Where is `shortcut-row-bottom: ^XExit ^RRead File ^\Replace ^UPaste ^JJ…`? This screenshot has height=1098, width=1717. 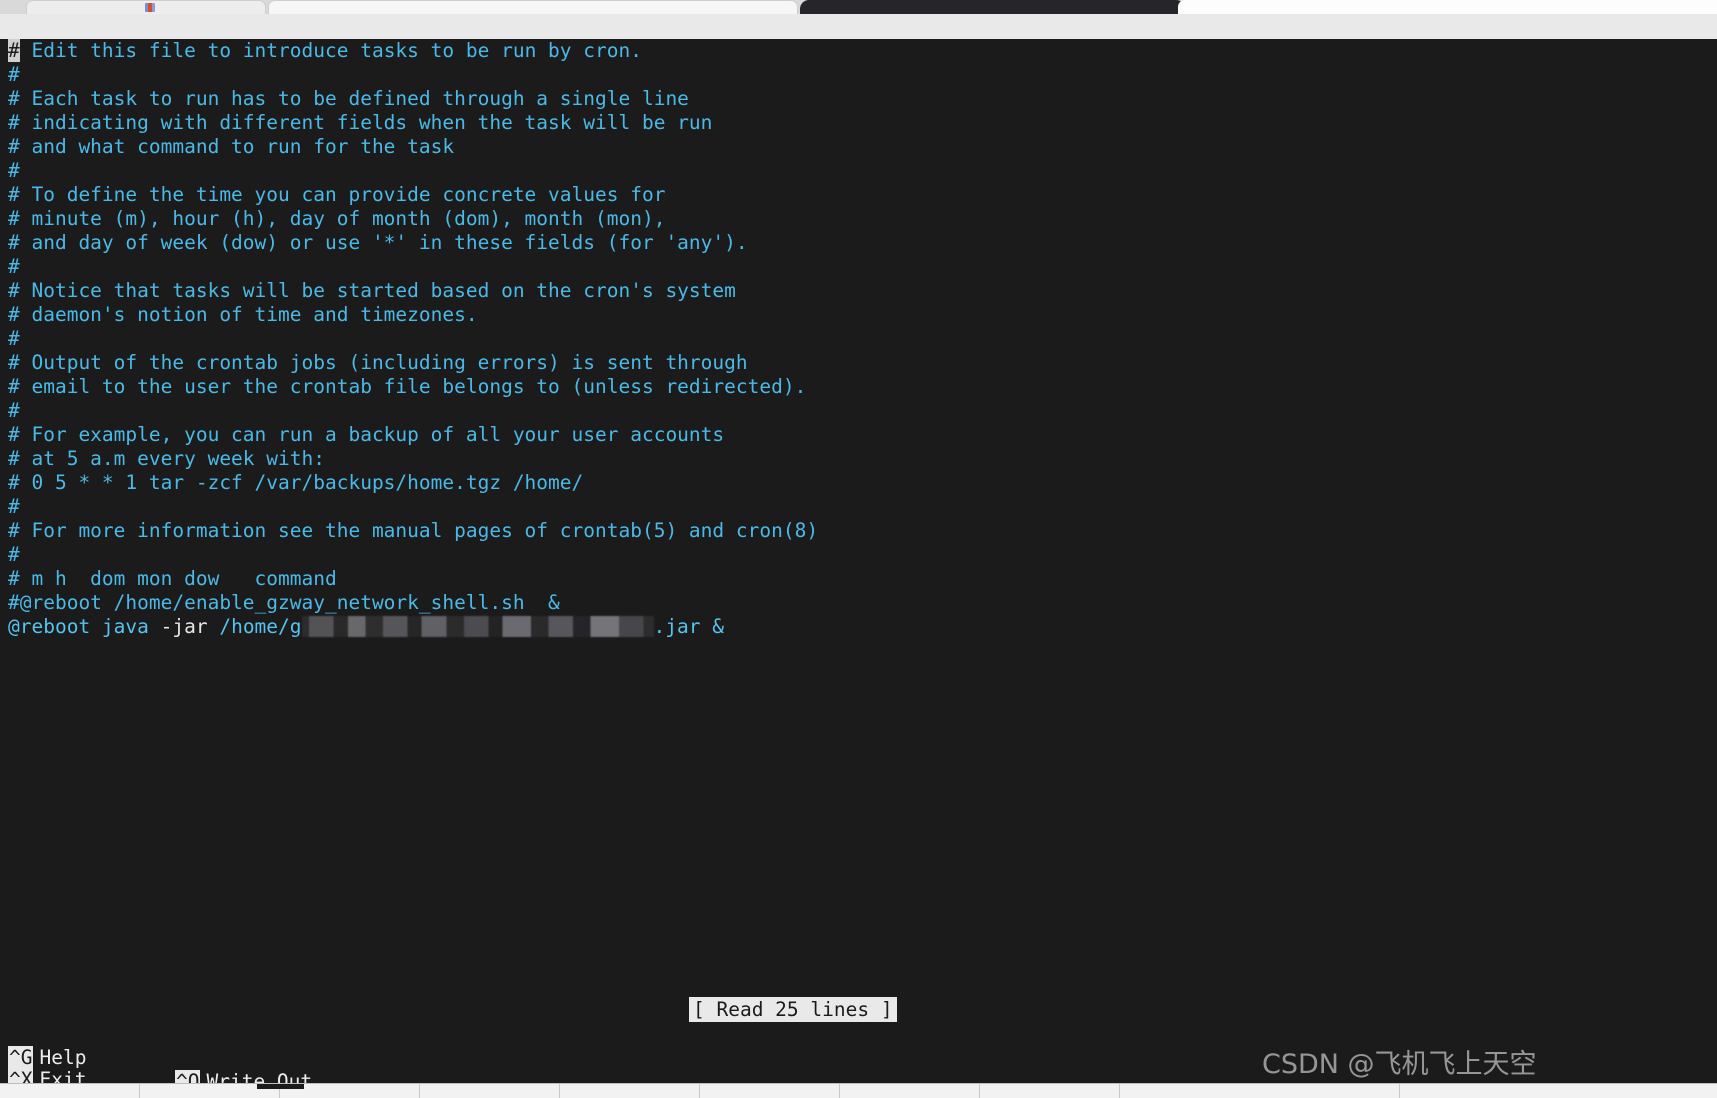 shortcut-row-bottom: ^XExit ^RRead File ^\Replace ^UPaste ^JJ… is located at coordinates (858, 1071).